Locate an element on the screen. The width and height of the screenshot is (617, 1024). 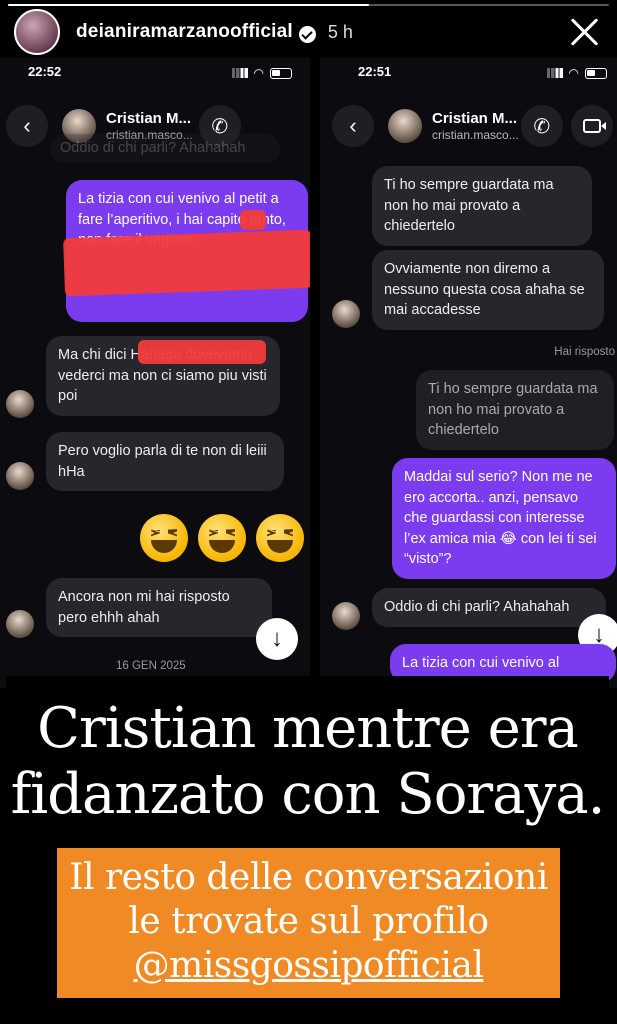
story-username: deianiramarzanoofficial is located at coordinates (184, 32).